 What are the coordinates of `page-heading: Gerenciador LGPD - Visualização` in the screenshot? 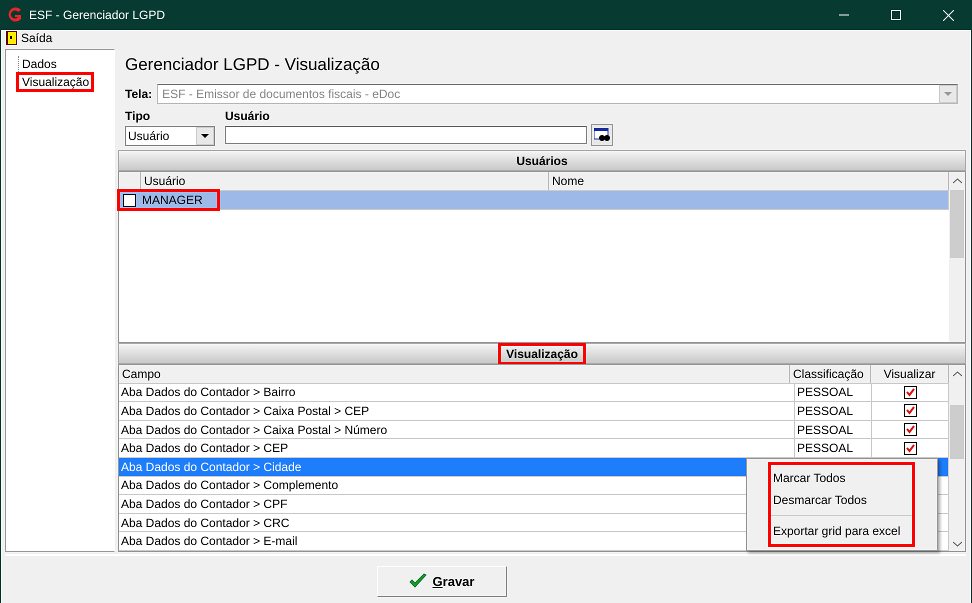 It's located at (252, 65).